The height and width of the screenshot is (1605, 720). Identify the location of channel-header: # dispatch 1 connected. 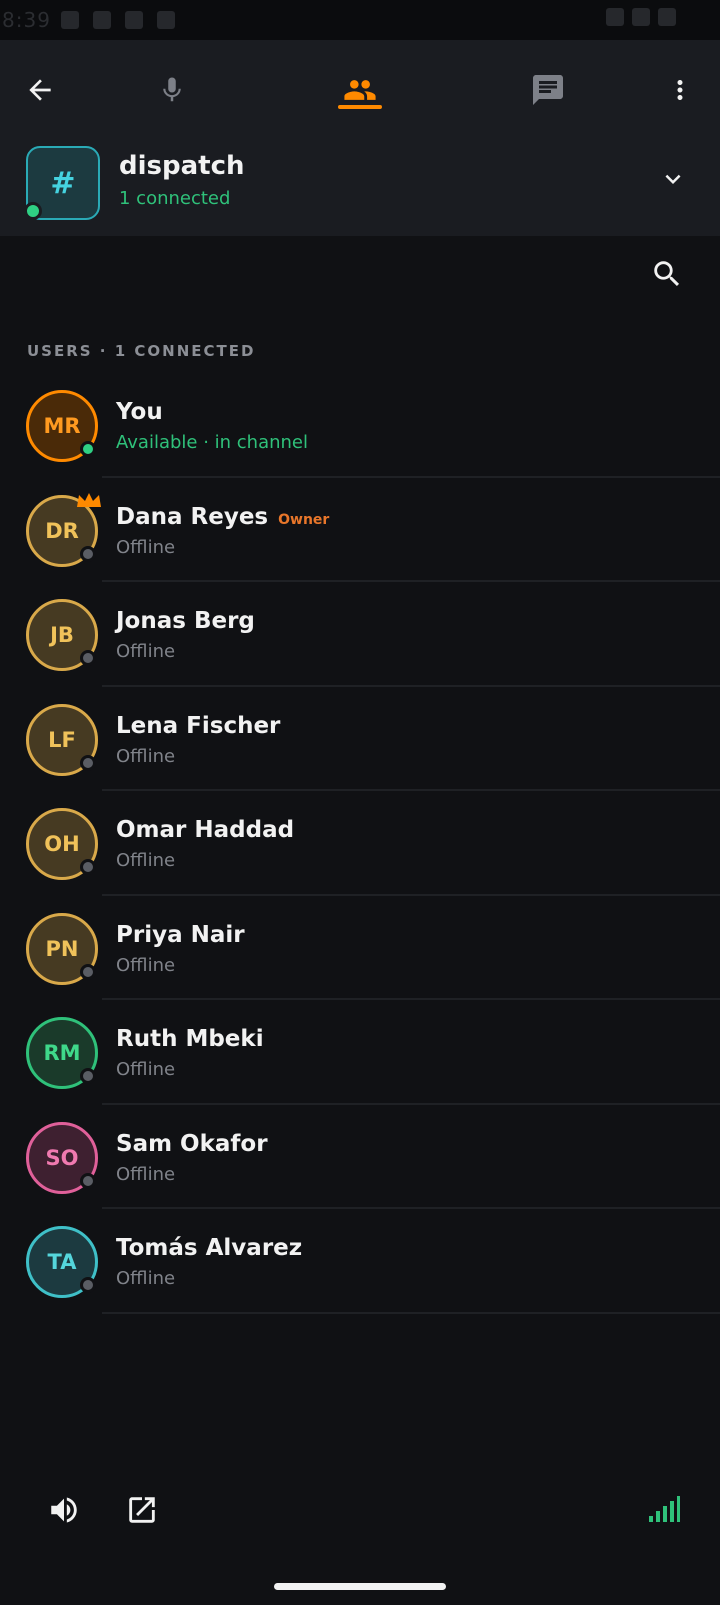
(360, 188).